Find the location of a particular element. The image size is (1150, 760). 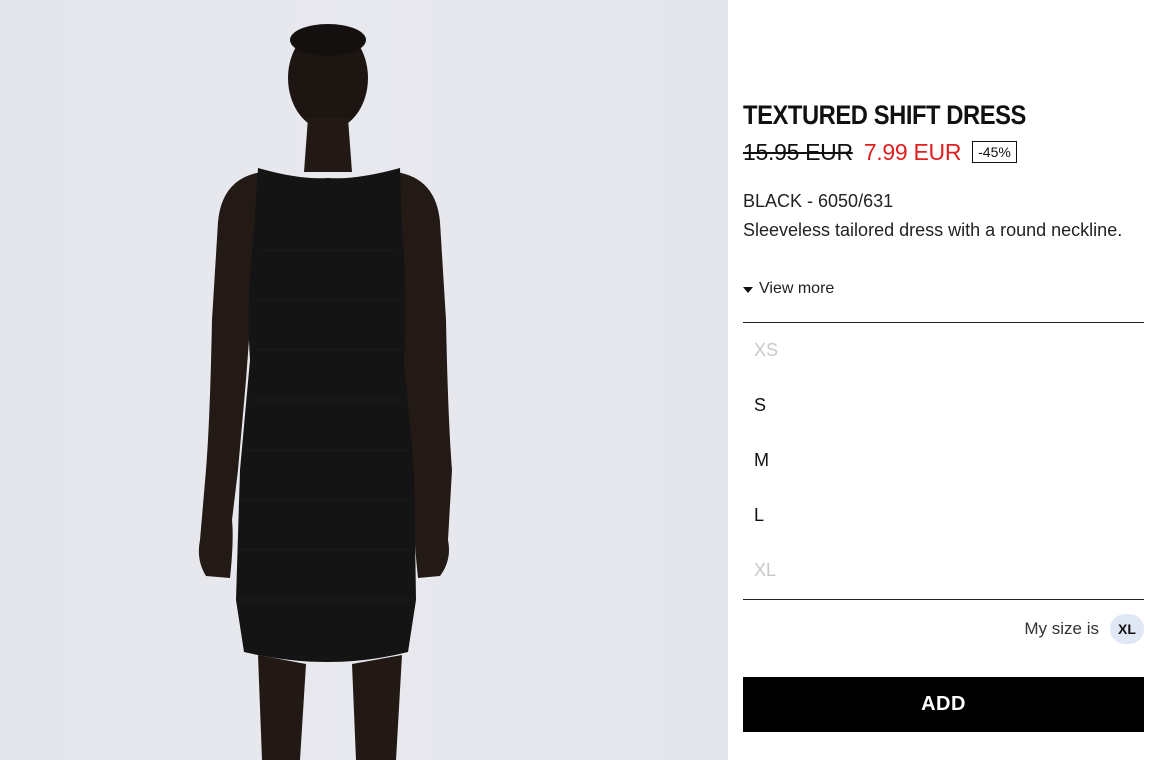

view-more-label: View more is located at coordinates (797, 288).